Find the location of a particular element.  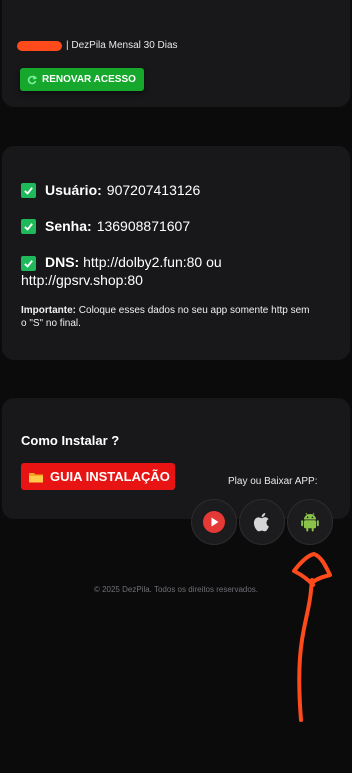

renew-access-button: RENOVAR ACESSO is located at coordinates (82, 79).